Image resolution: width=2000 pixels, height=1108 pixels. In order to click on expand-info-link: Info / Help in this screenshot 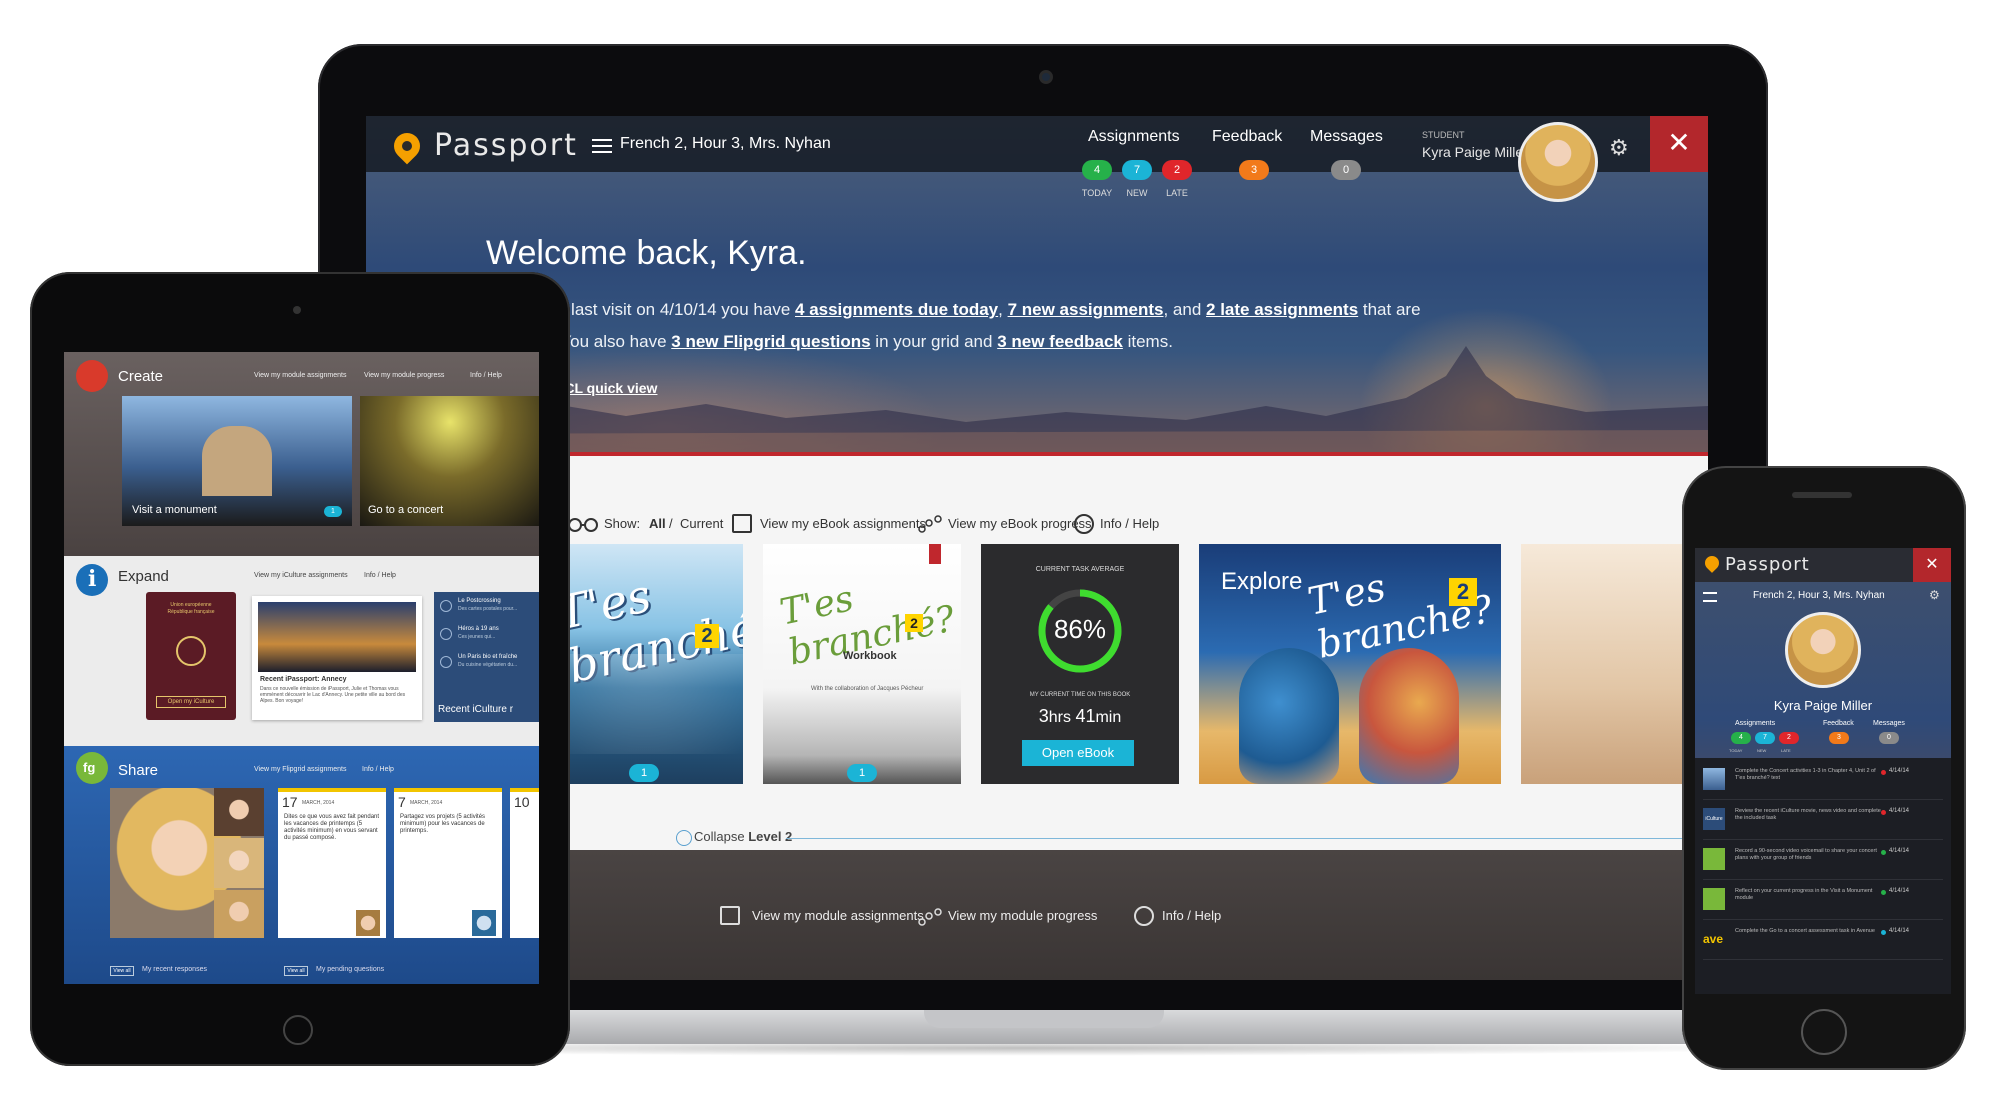, I will do `click(380, 575)`.